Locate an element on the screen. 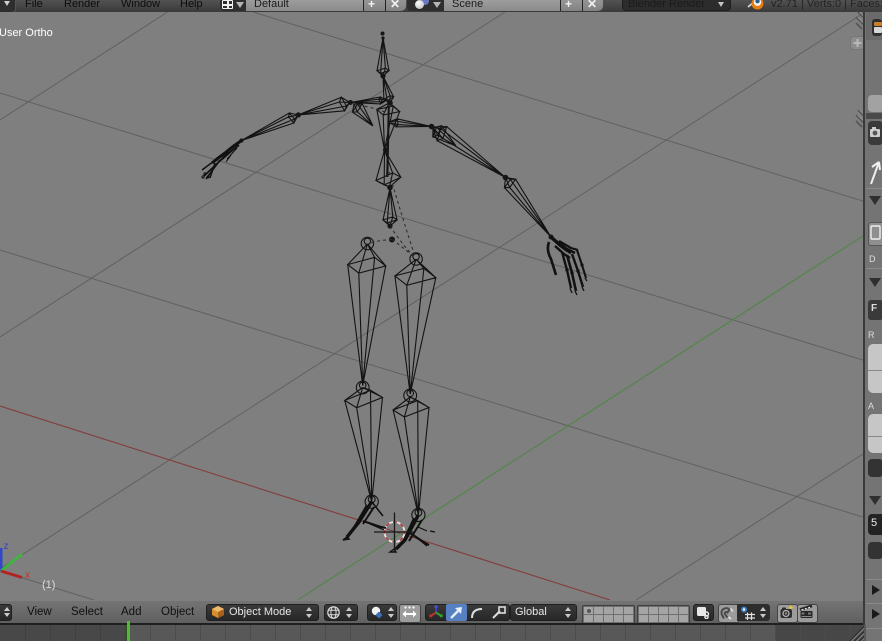  svg-text: x is located at coordinates (27, 575).